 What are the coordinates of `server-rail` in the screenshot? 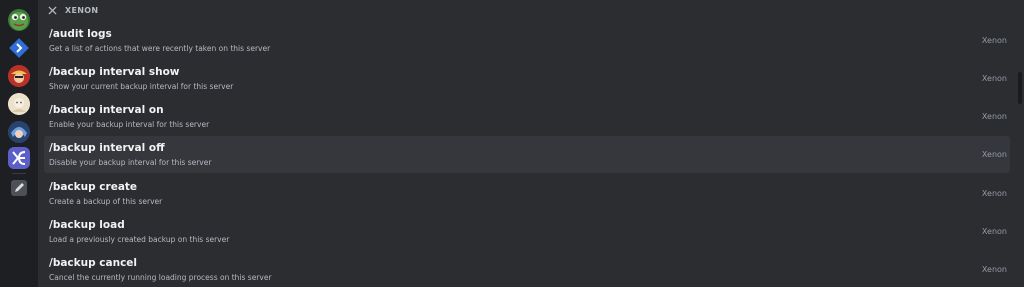 It's located at (19, 143).